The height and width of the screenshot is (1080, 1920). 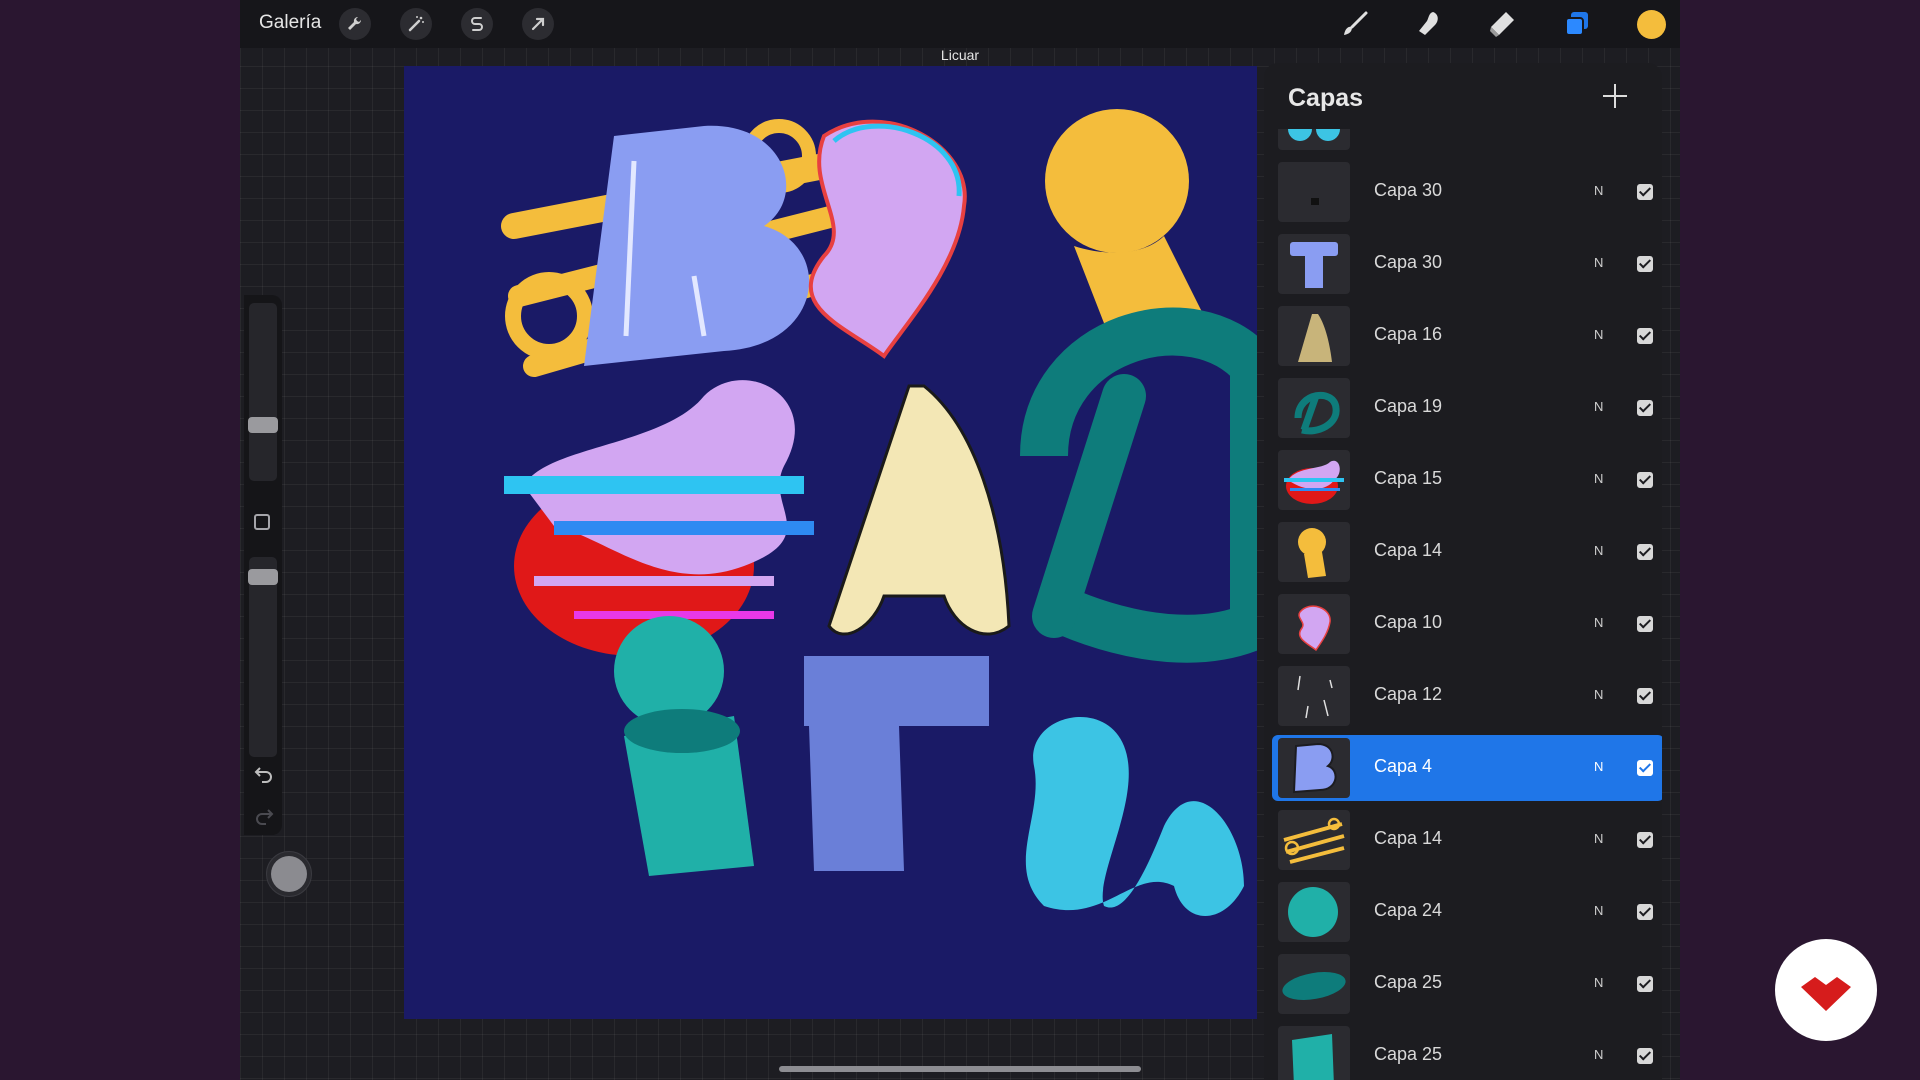 What do you see at coordinates (1428, 24) in the screenshot?
I see `smudge-icon` at bounding box center [1428, 24].